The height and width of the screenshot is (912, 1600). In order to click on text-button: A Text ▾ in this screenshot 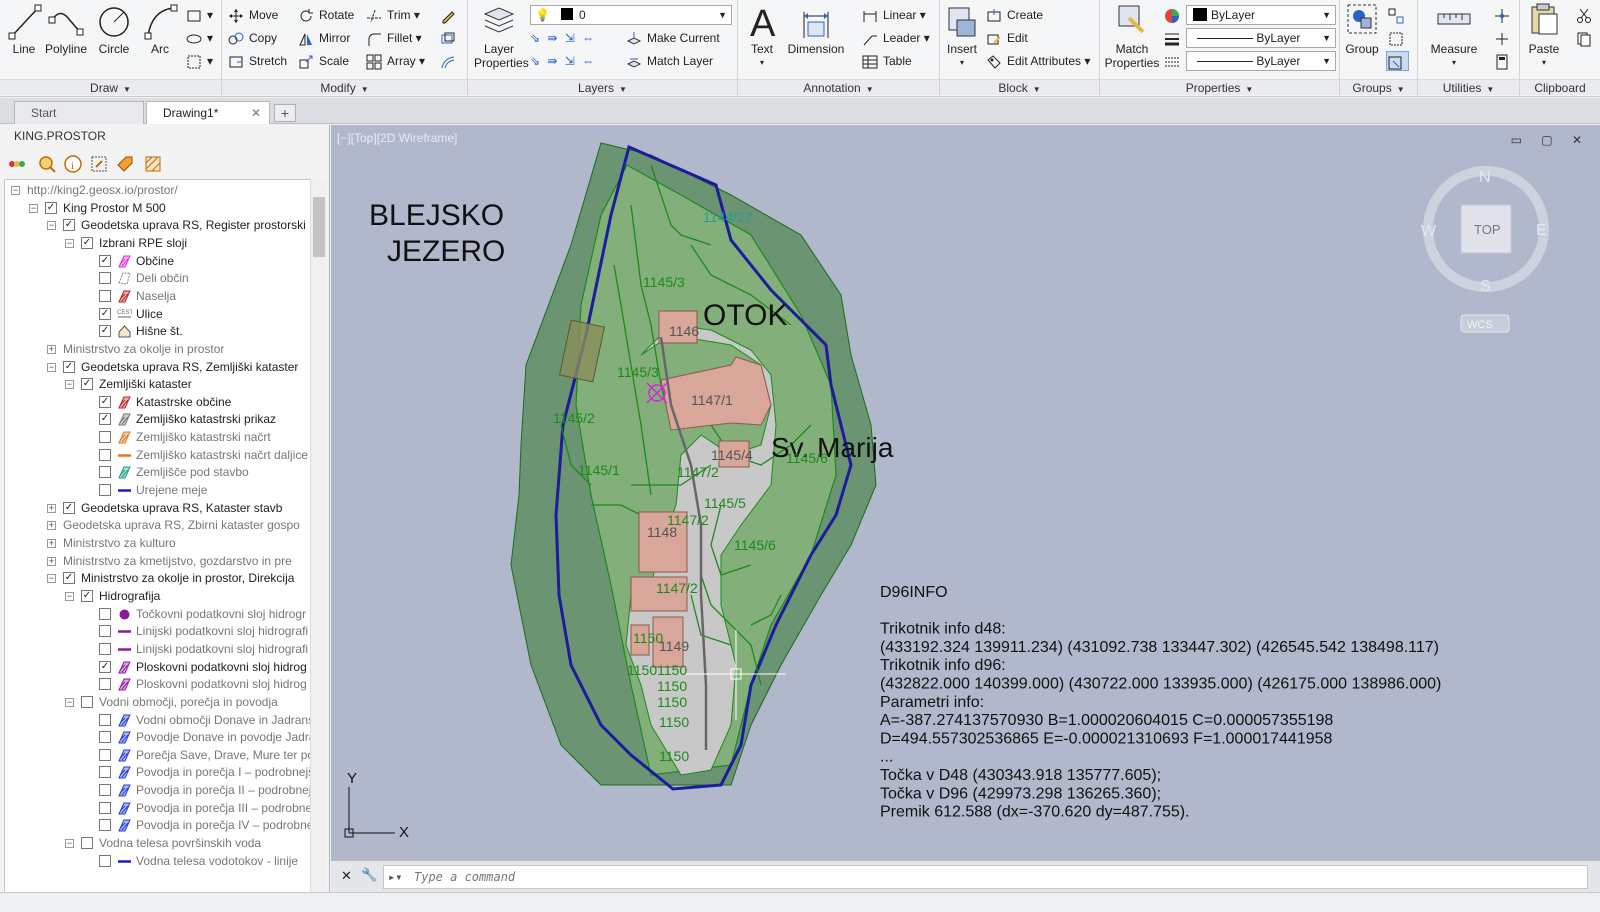, I will do `click(762, 36)`.